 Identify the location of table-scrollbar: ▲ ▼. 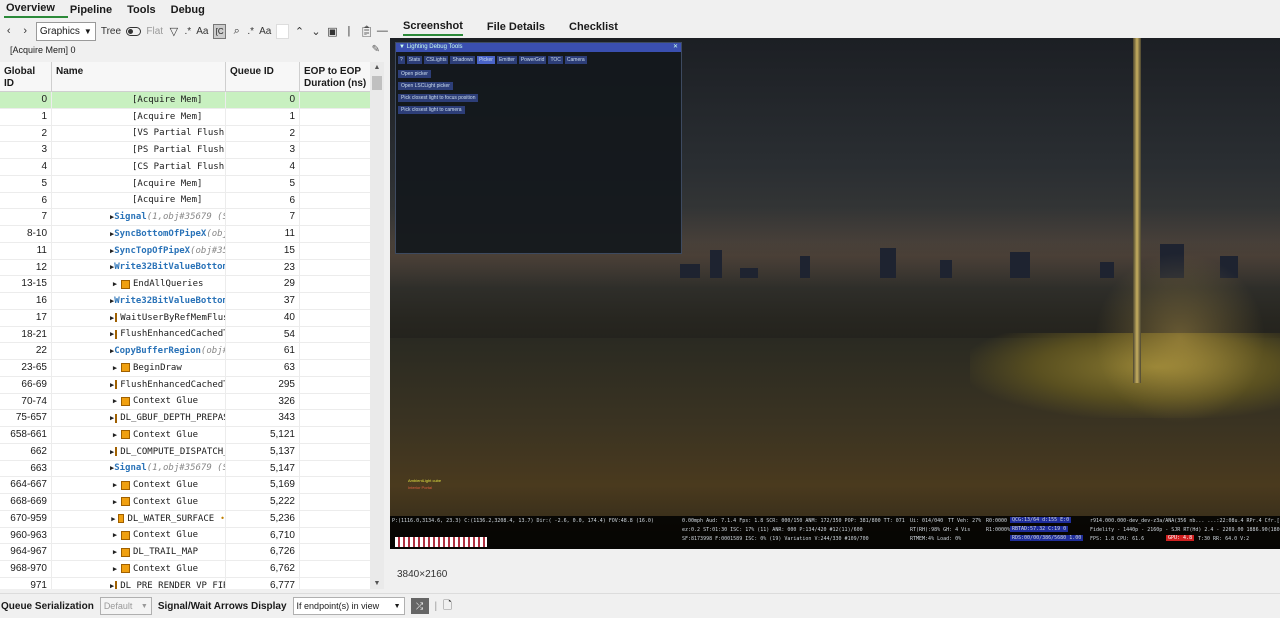
(377, 325).